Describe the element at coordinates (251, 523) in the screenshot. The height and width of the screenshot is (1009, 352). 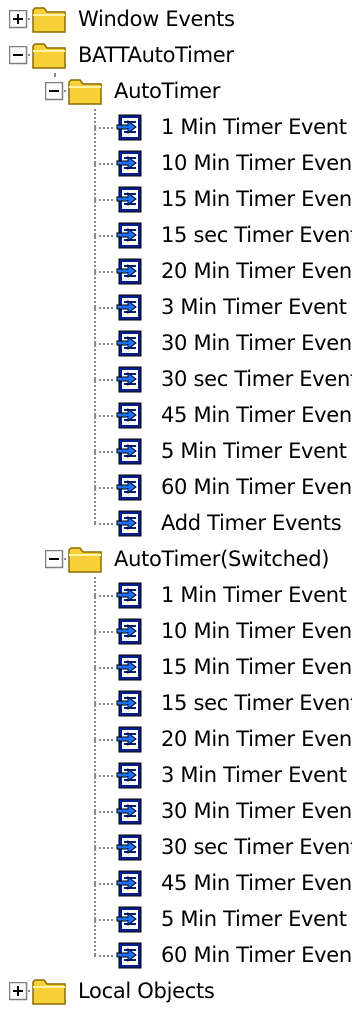
I see `tree-node-label: Add Timer Events` at that location.